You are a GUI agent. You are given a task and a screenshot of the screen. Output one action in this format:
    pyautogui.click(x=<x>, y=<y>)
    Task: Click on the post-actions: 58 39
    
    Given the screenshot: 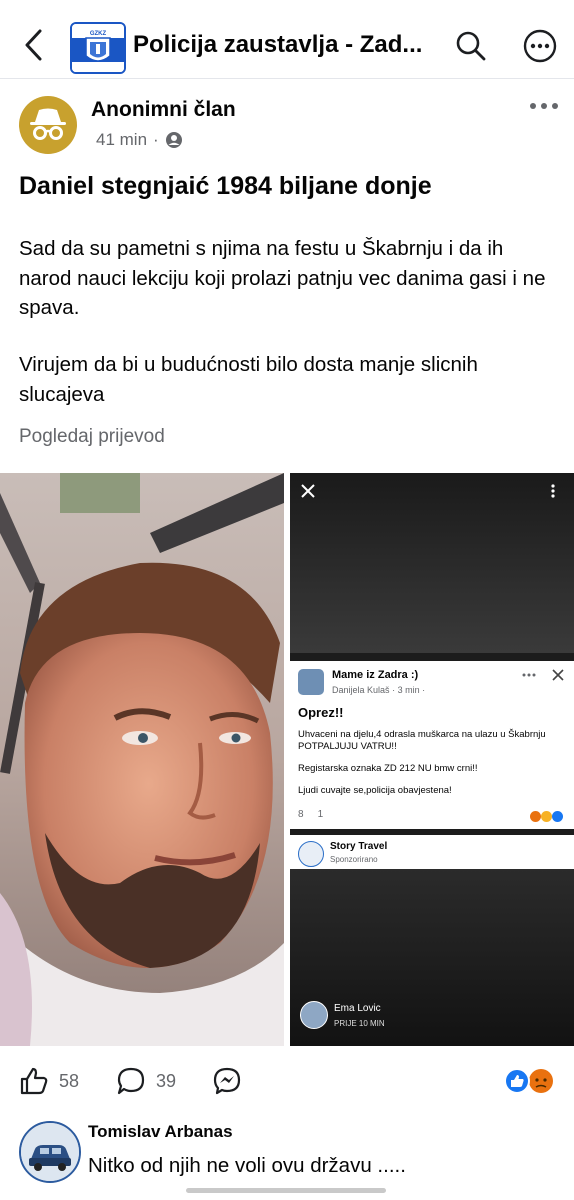 What is the action you would take?
    pyautogui.click(x=287, y=1082)
    